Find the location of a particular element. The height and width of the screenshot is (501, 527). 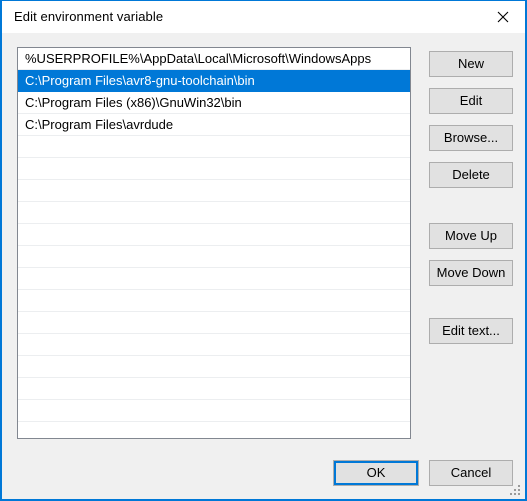

list-item: C:\Program Files (x86)\GnuWin32\bin is located at coordinates (214, 103).